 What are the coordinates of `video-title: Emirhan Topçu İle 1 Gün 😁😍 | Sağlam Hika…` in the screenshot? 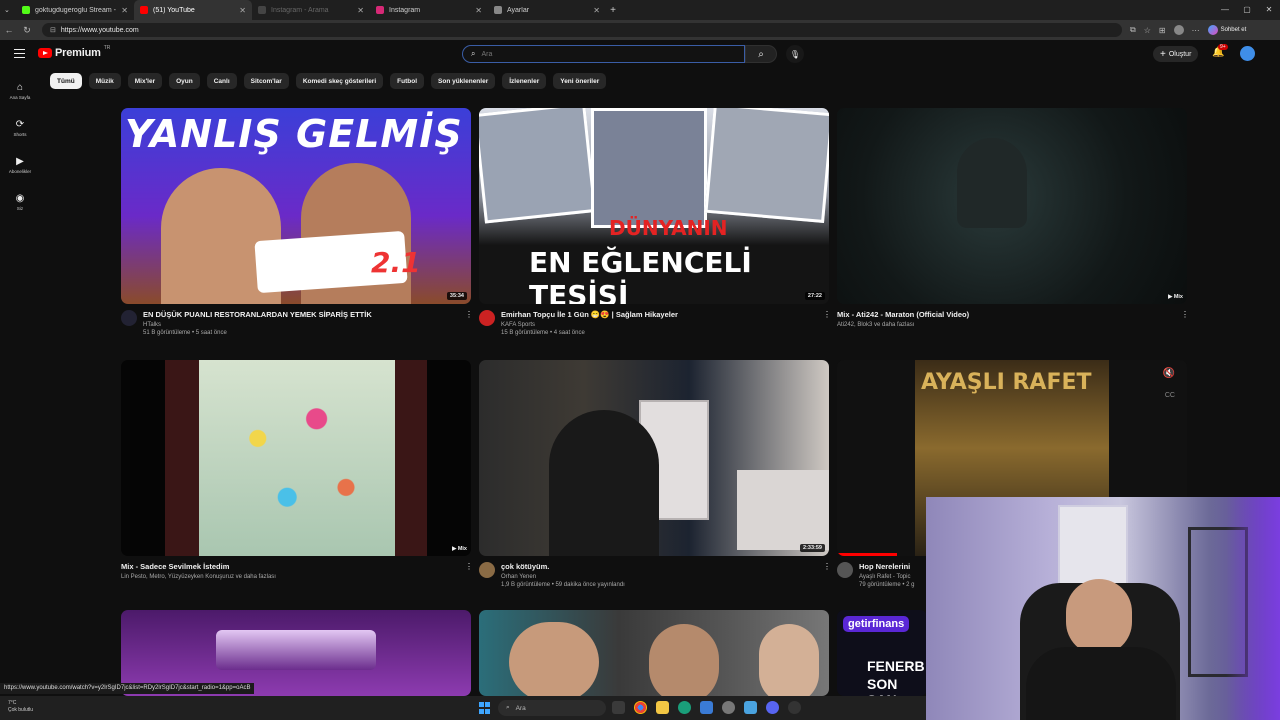 It's located at (659, 314).